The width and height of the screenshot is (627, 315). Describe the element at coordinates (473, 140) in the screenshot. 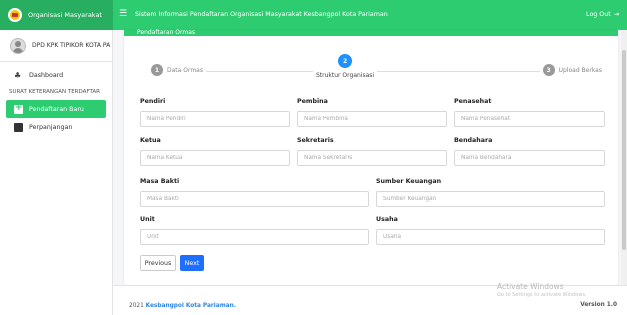

I see `bendahara-label: Bendahara` at that location.